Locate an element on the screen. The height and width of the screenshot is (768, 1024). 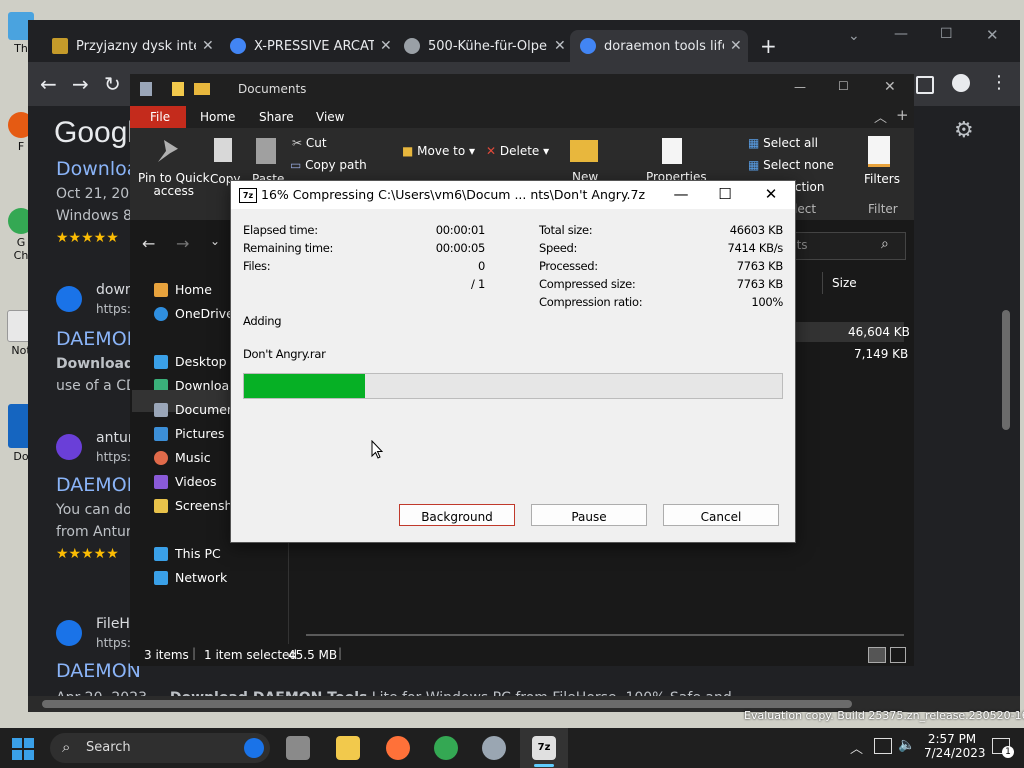
result-title: Downloa is located at coordinates (97, 169).